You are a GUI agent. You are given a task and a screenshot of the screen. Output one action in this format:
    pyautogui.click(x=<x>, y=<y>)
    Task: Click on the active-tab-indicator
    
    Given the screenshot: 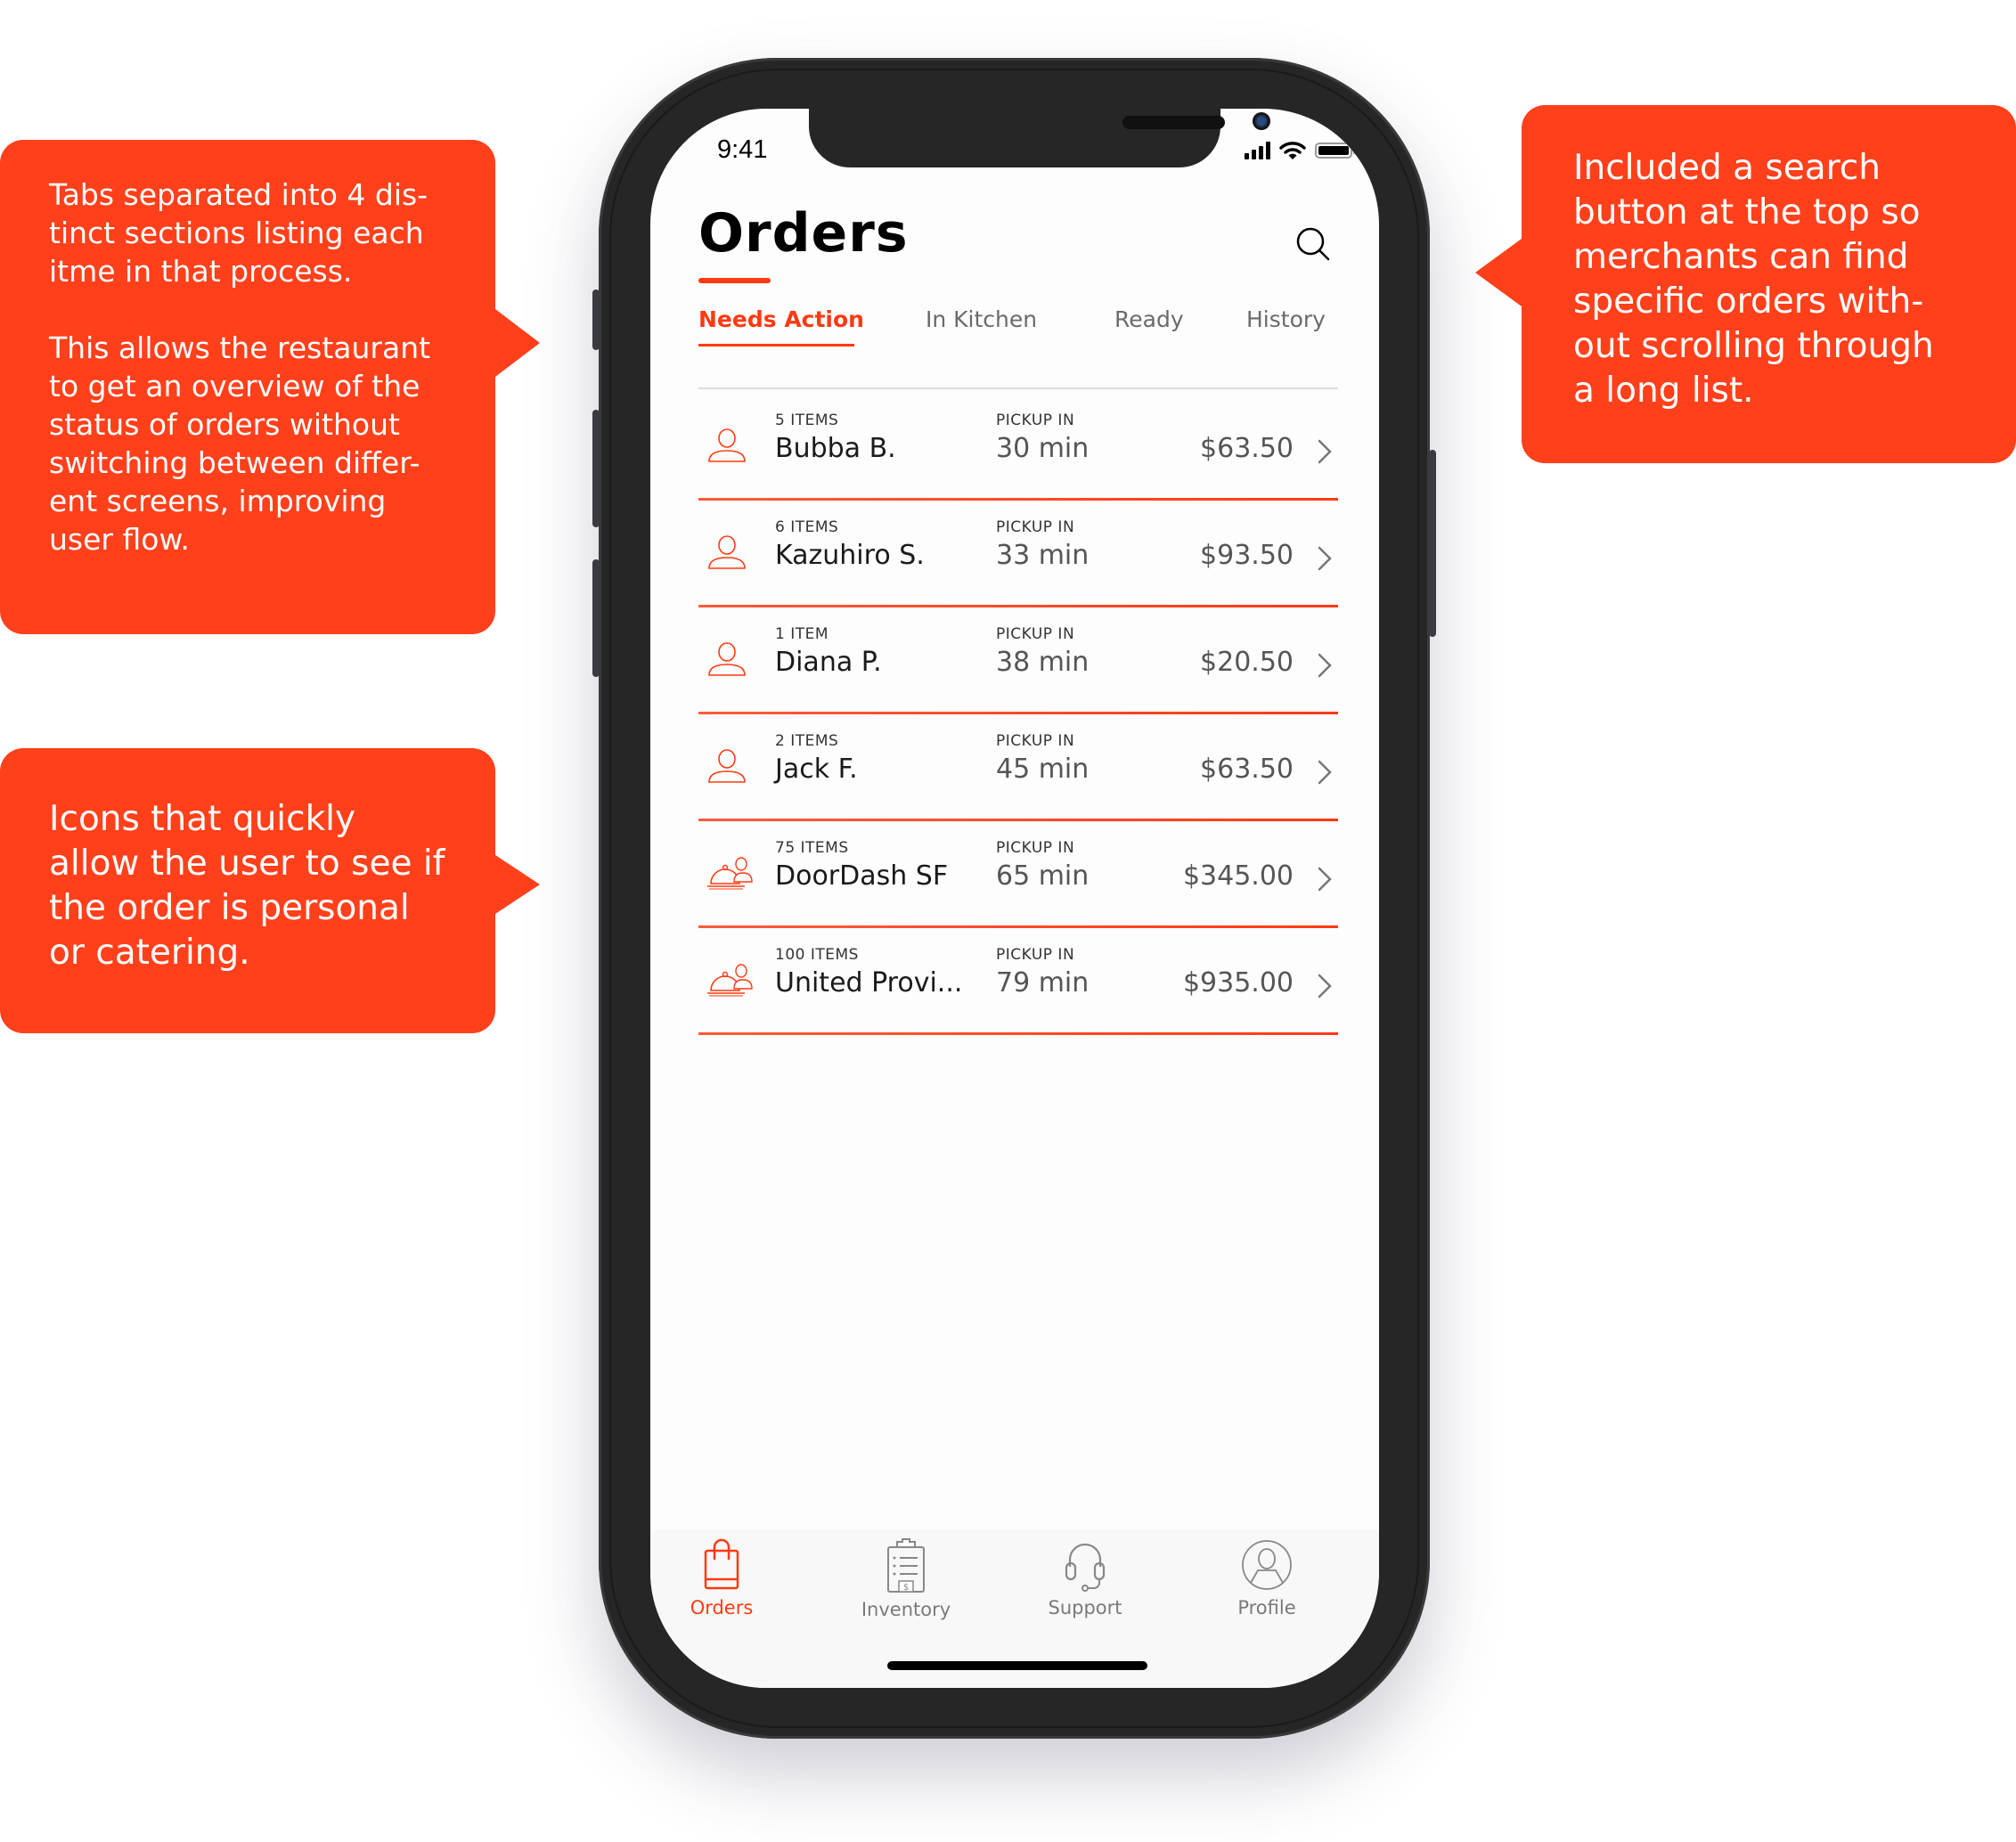 What is the action you would take?
    pyautogui.click(x=776, y=345)
    